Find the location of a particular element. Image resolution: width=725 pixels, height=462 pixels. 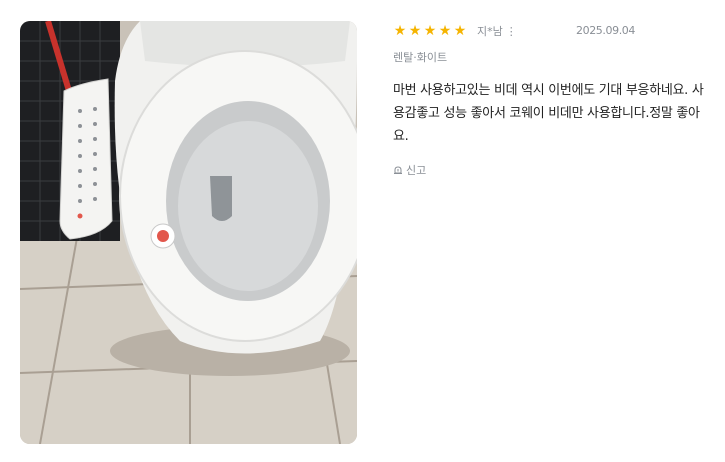

star-rating: ★ ★ ★ ★ ★ is located at coordinates (430, 31).